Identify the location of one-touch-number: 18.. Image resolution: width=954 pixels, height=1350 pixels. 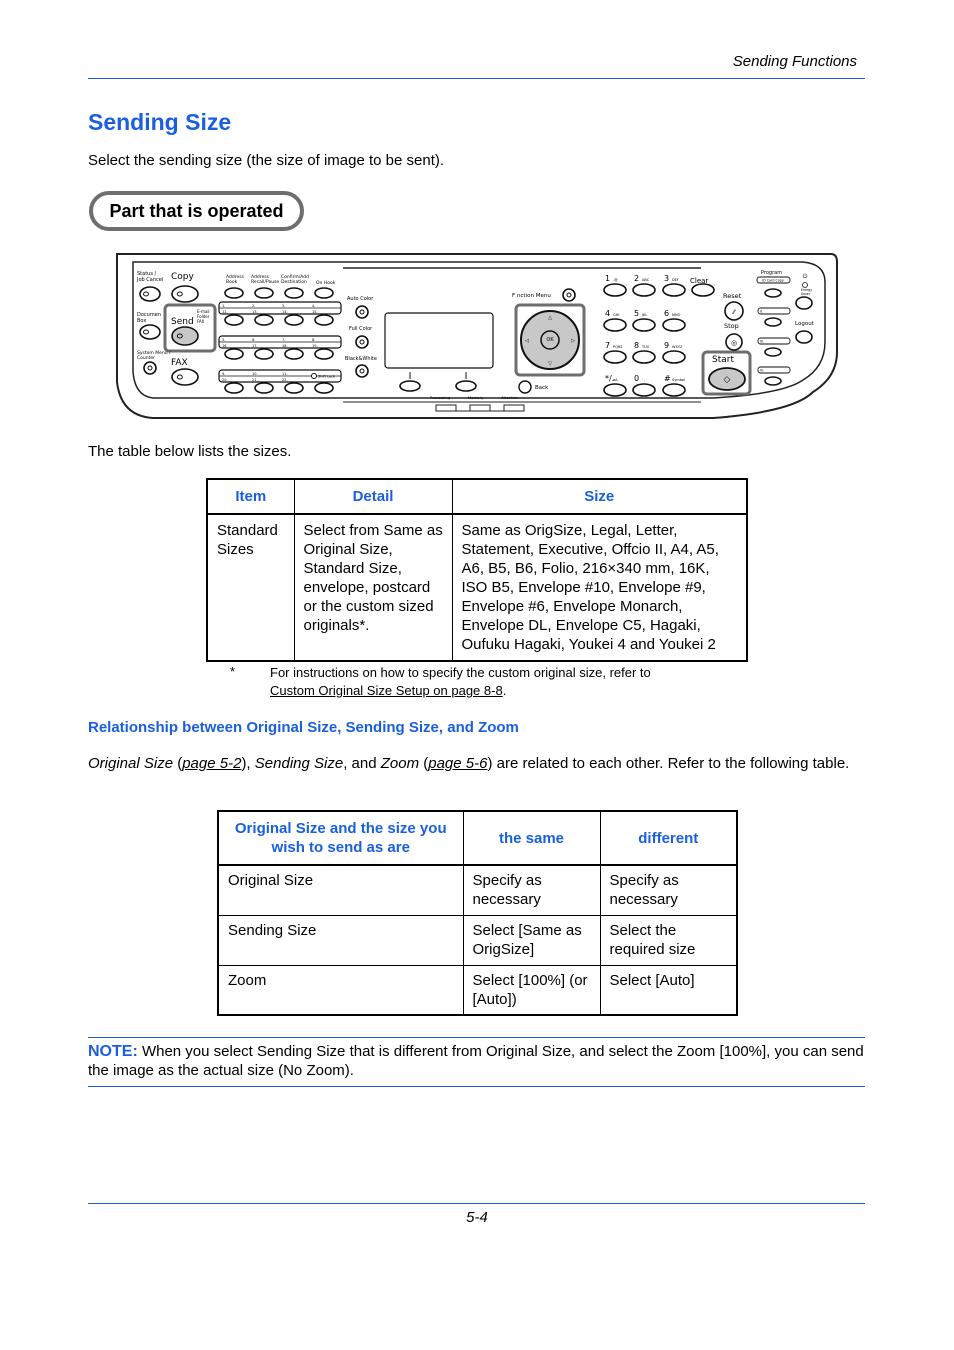
(285, 346).